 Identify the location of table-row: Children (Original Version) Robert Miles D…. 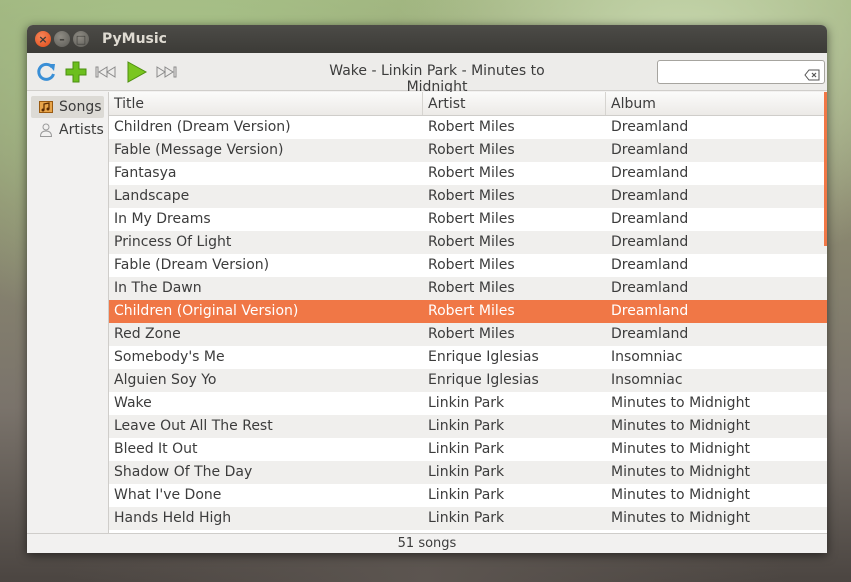
(468, 311).